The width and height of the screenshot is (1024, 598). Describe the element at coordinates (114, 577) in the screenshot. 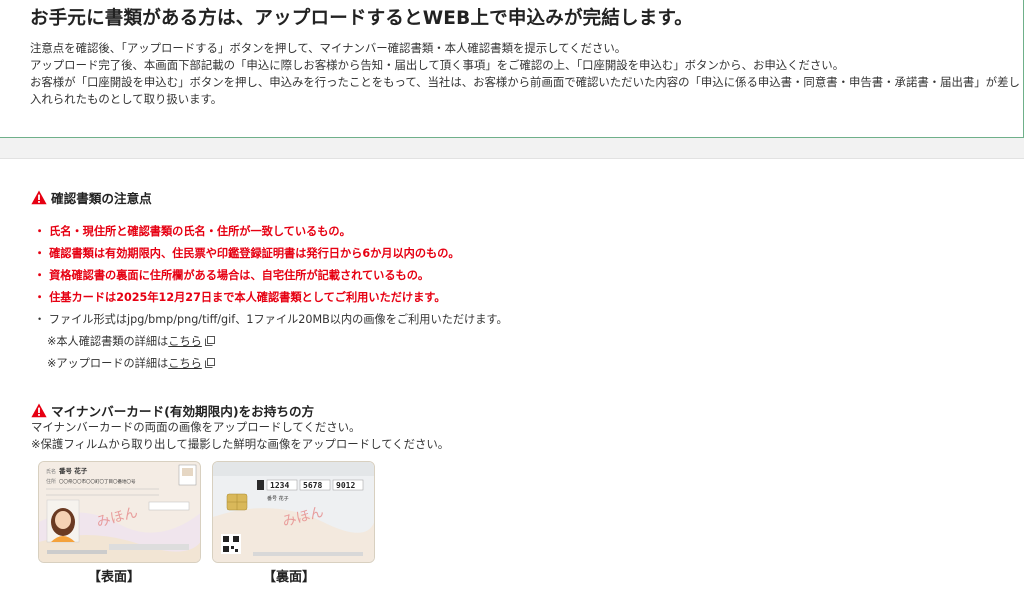

I see `card-front-caption: 【表面】` at that location.